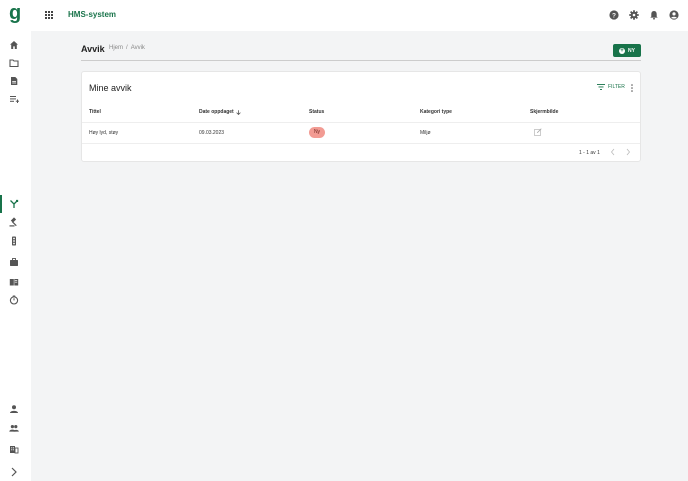  I want to click on apps-grid-icon, so click(49, 15).